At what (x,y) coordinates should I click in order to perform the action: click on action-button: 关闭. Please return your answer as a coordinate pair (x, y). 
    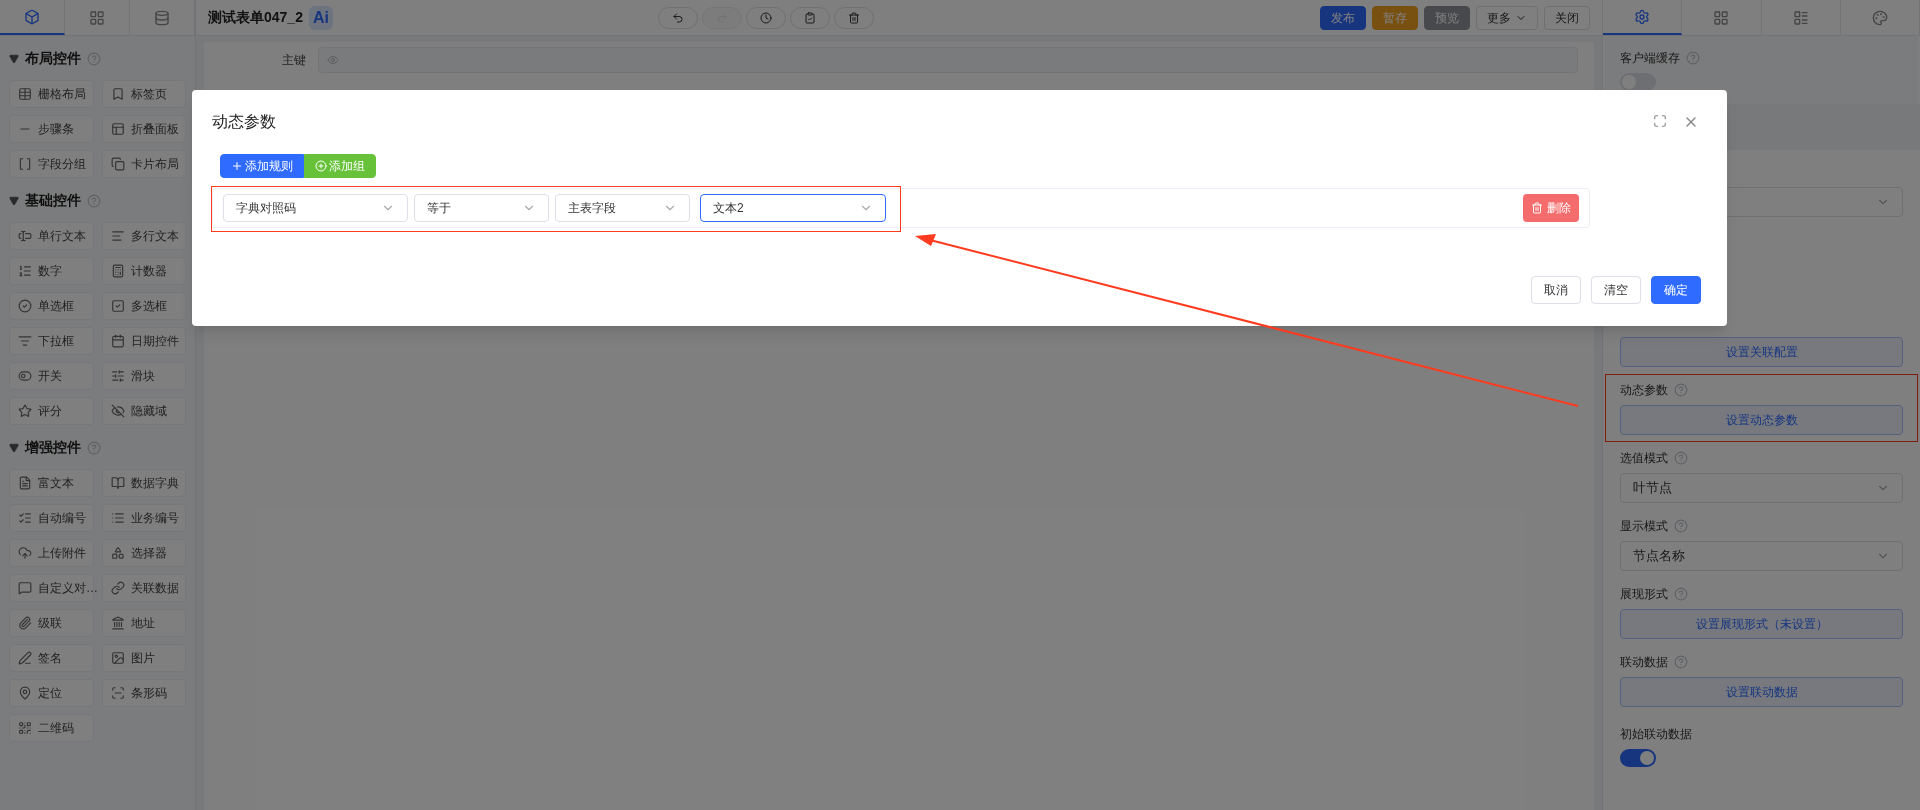
    Looking at the image, I should click on (1567, 17).